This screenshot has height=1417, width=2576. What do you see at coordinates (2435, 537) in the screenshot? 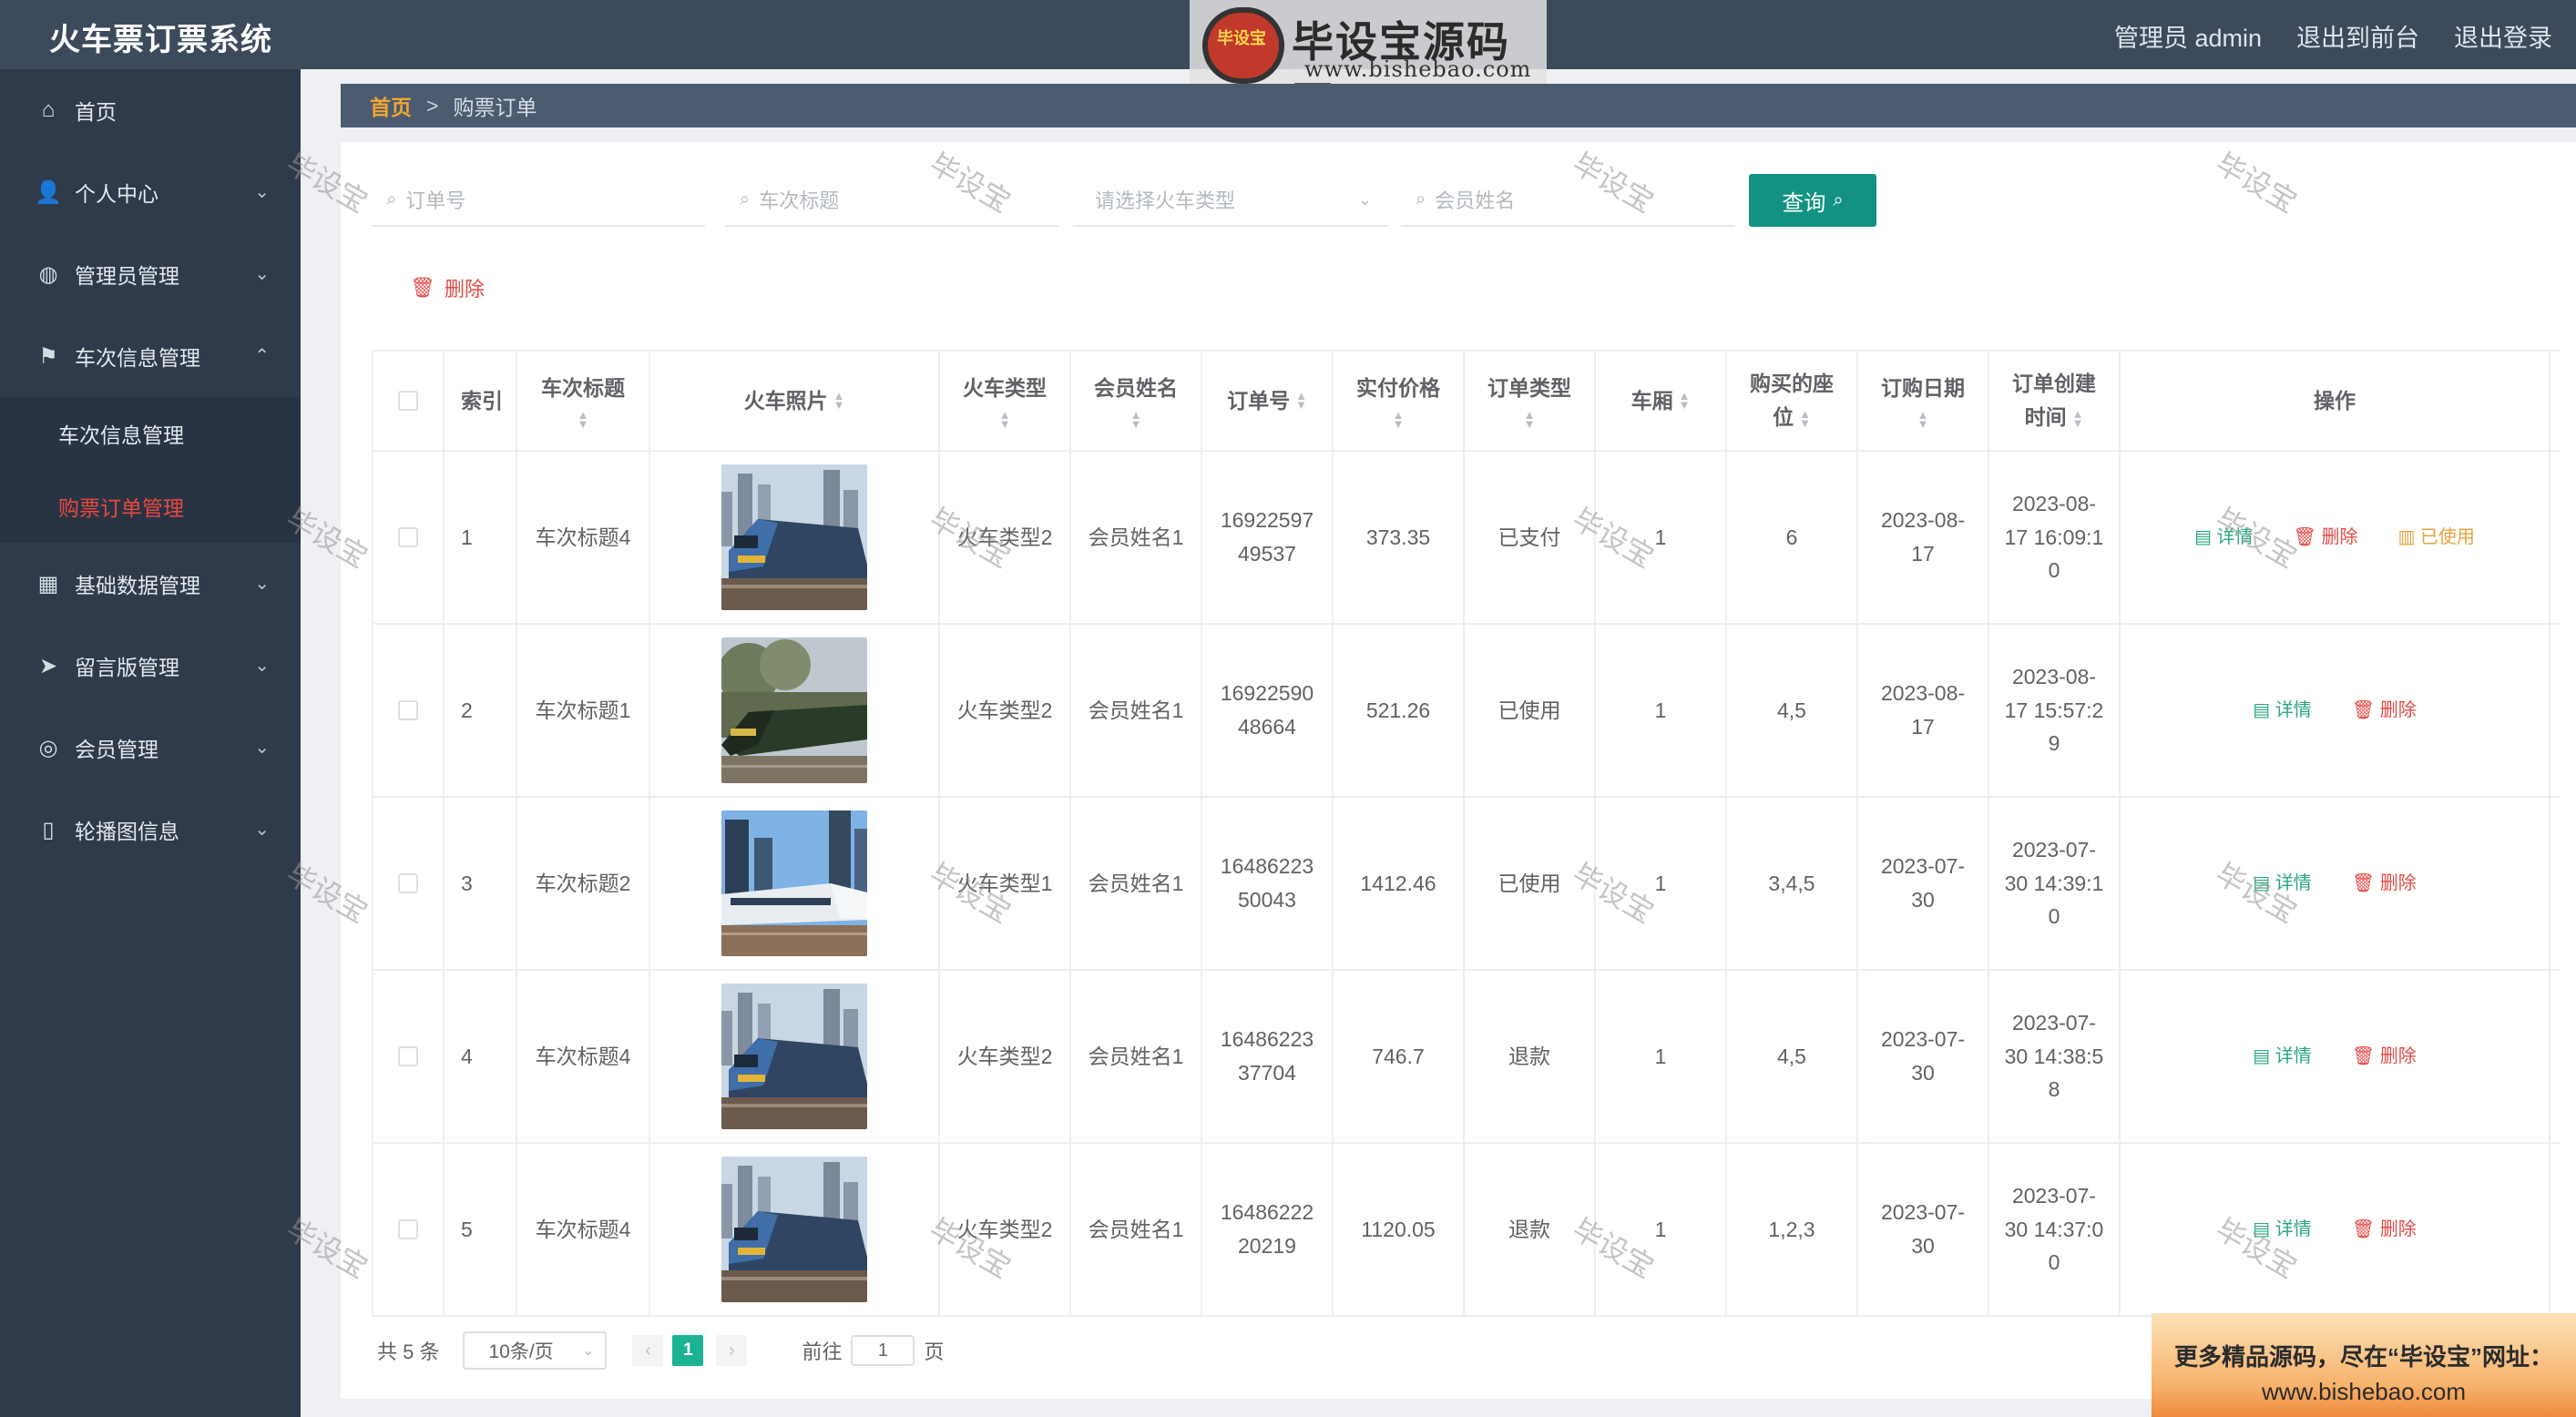
I see `mark-used-button: ▥ 已使用` at bounding box center [2435, 537].